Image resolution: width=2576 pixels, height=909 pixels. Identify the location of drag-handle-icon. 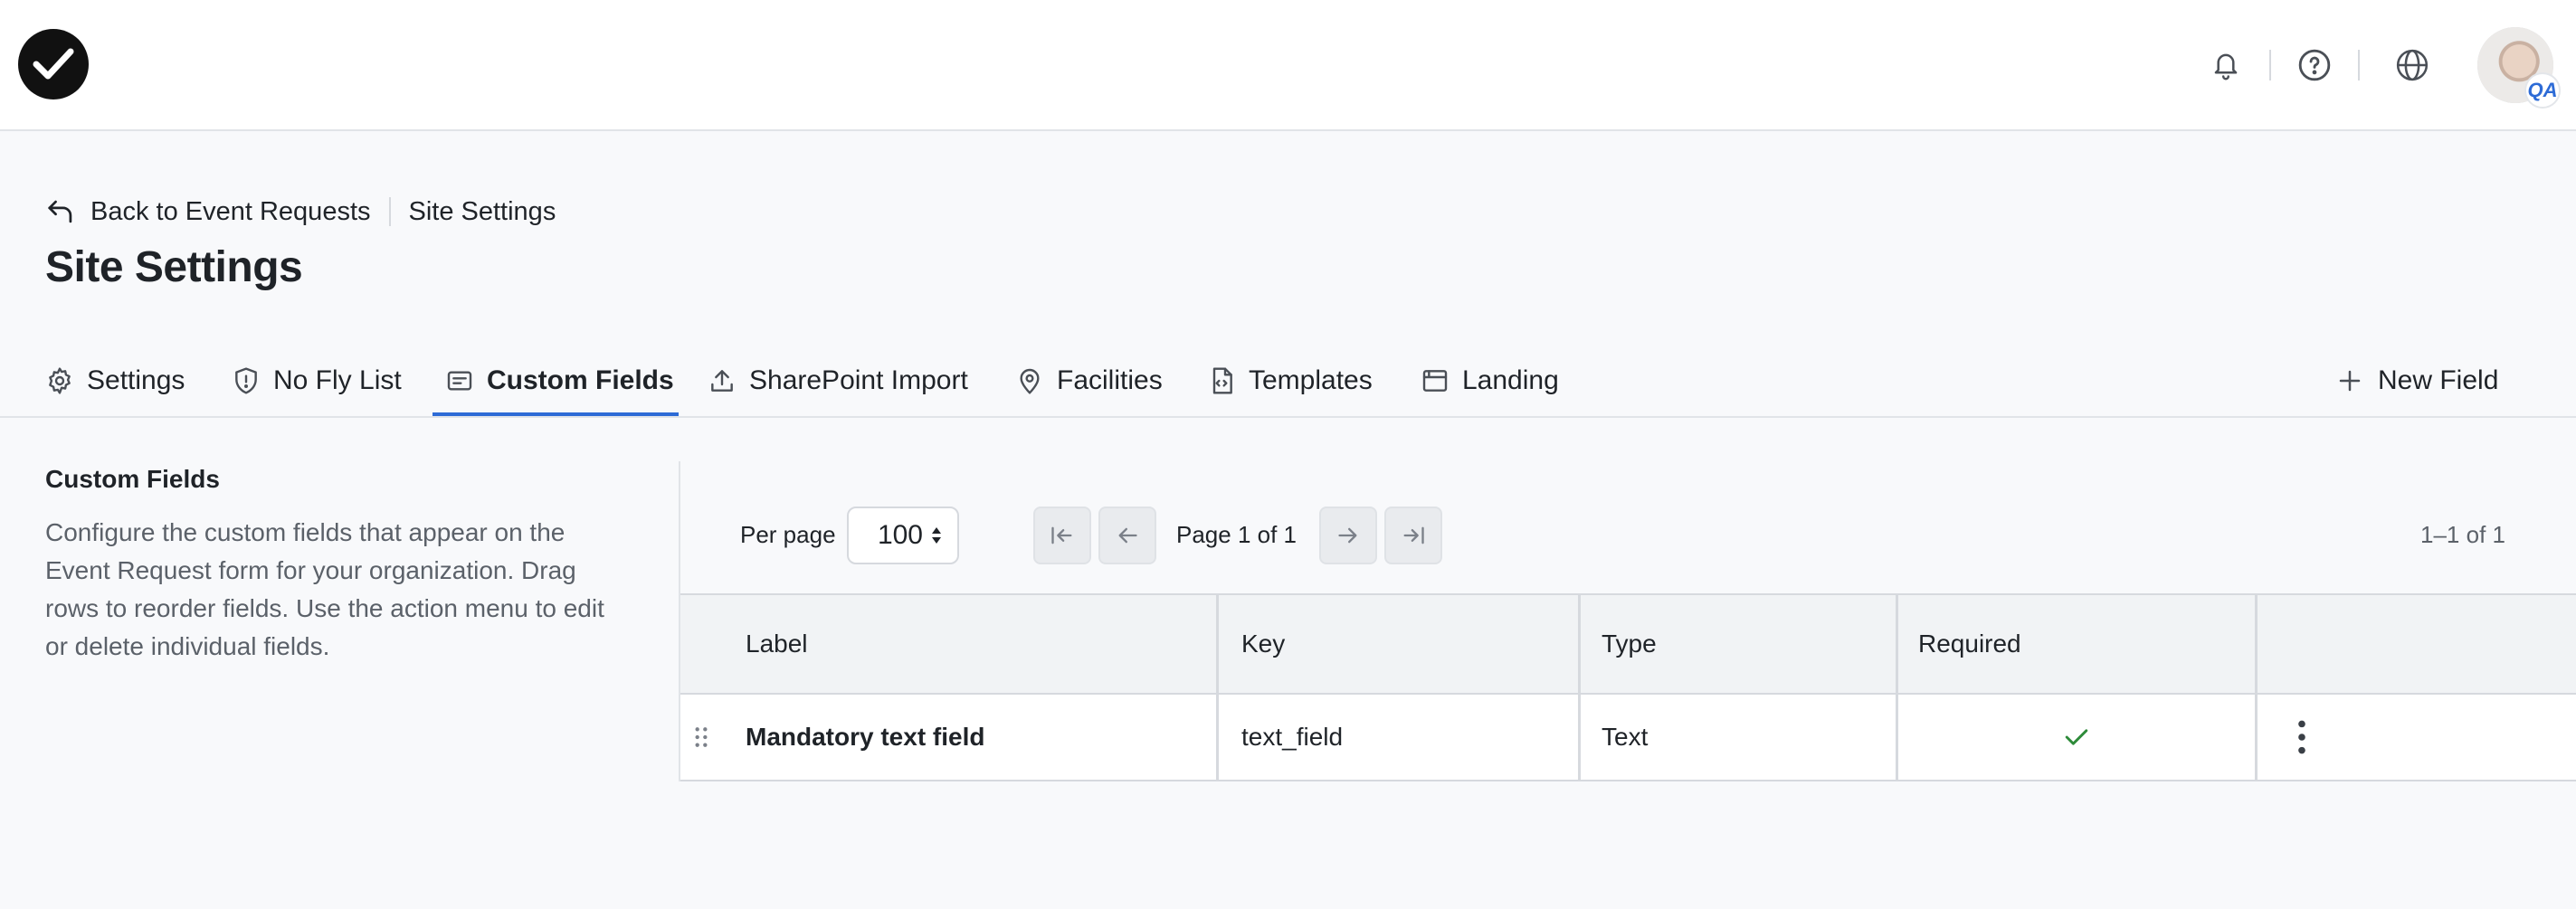
(701, 737).